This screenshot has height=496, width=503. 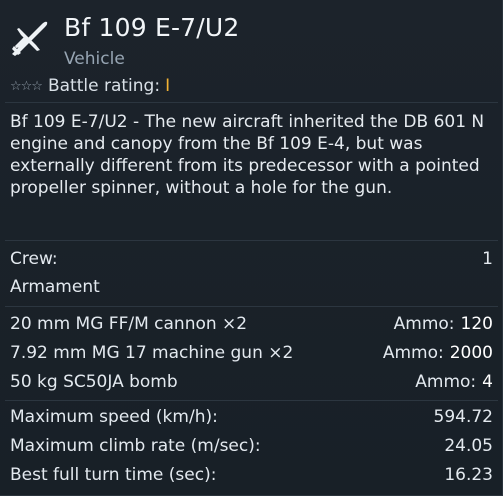 I want to click on weapon-name: 20 mm MG FF/M cannon ×2, so click(x=129, y=324).